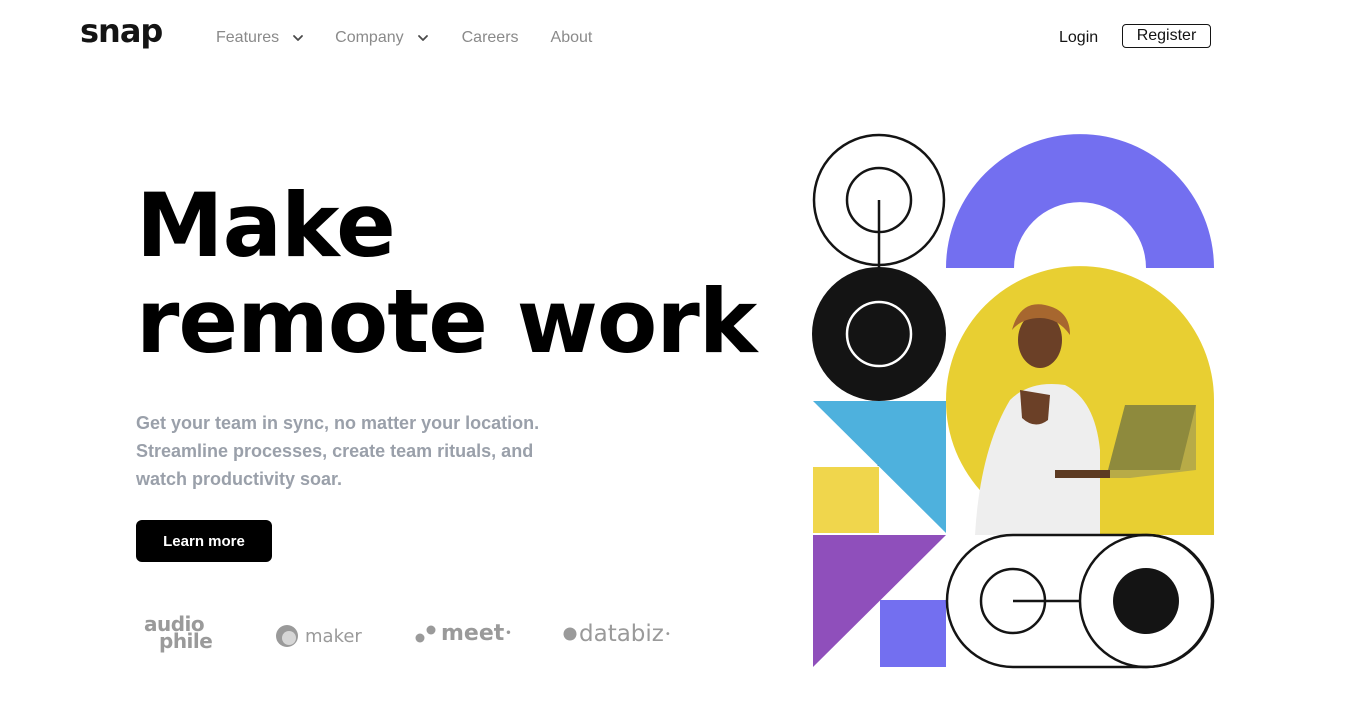 Image resolution: width=1349 pixels, height=707 pixels. I want to click on databiz-logo-icon, so click(570, 634).